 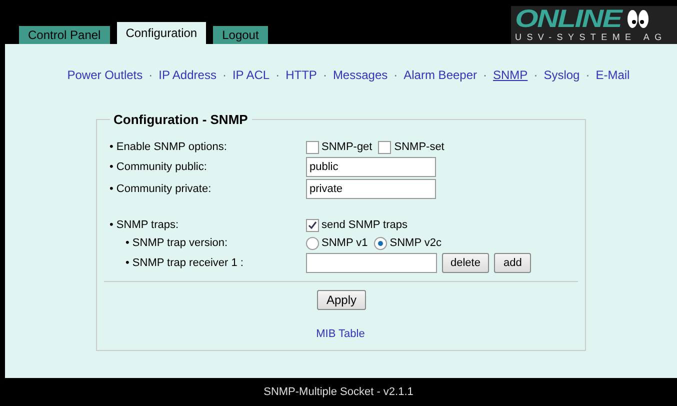 What do you see at coordinates (184, 263) in the screenshot?
I see `field-label: • SNMP trap receiver 1 :` at bounding box center [184, 263].